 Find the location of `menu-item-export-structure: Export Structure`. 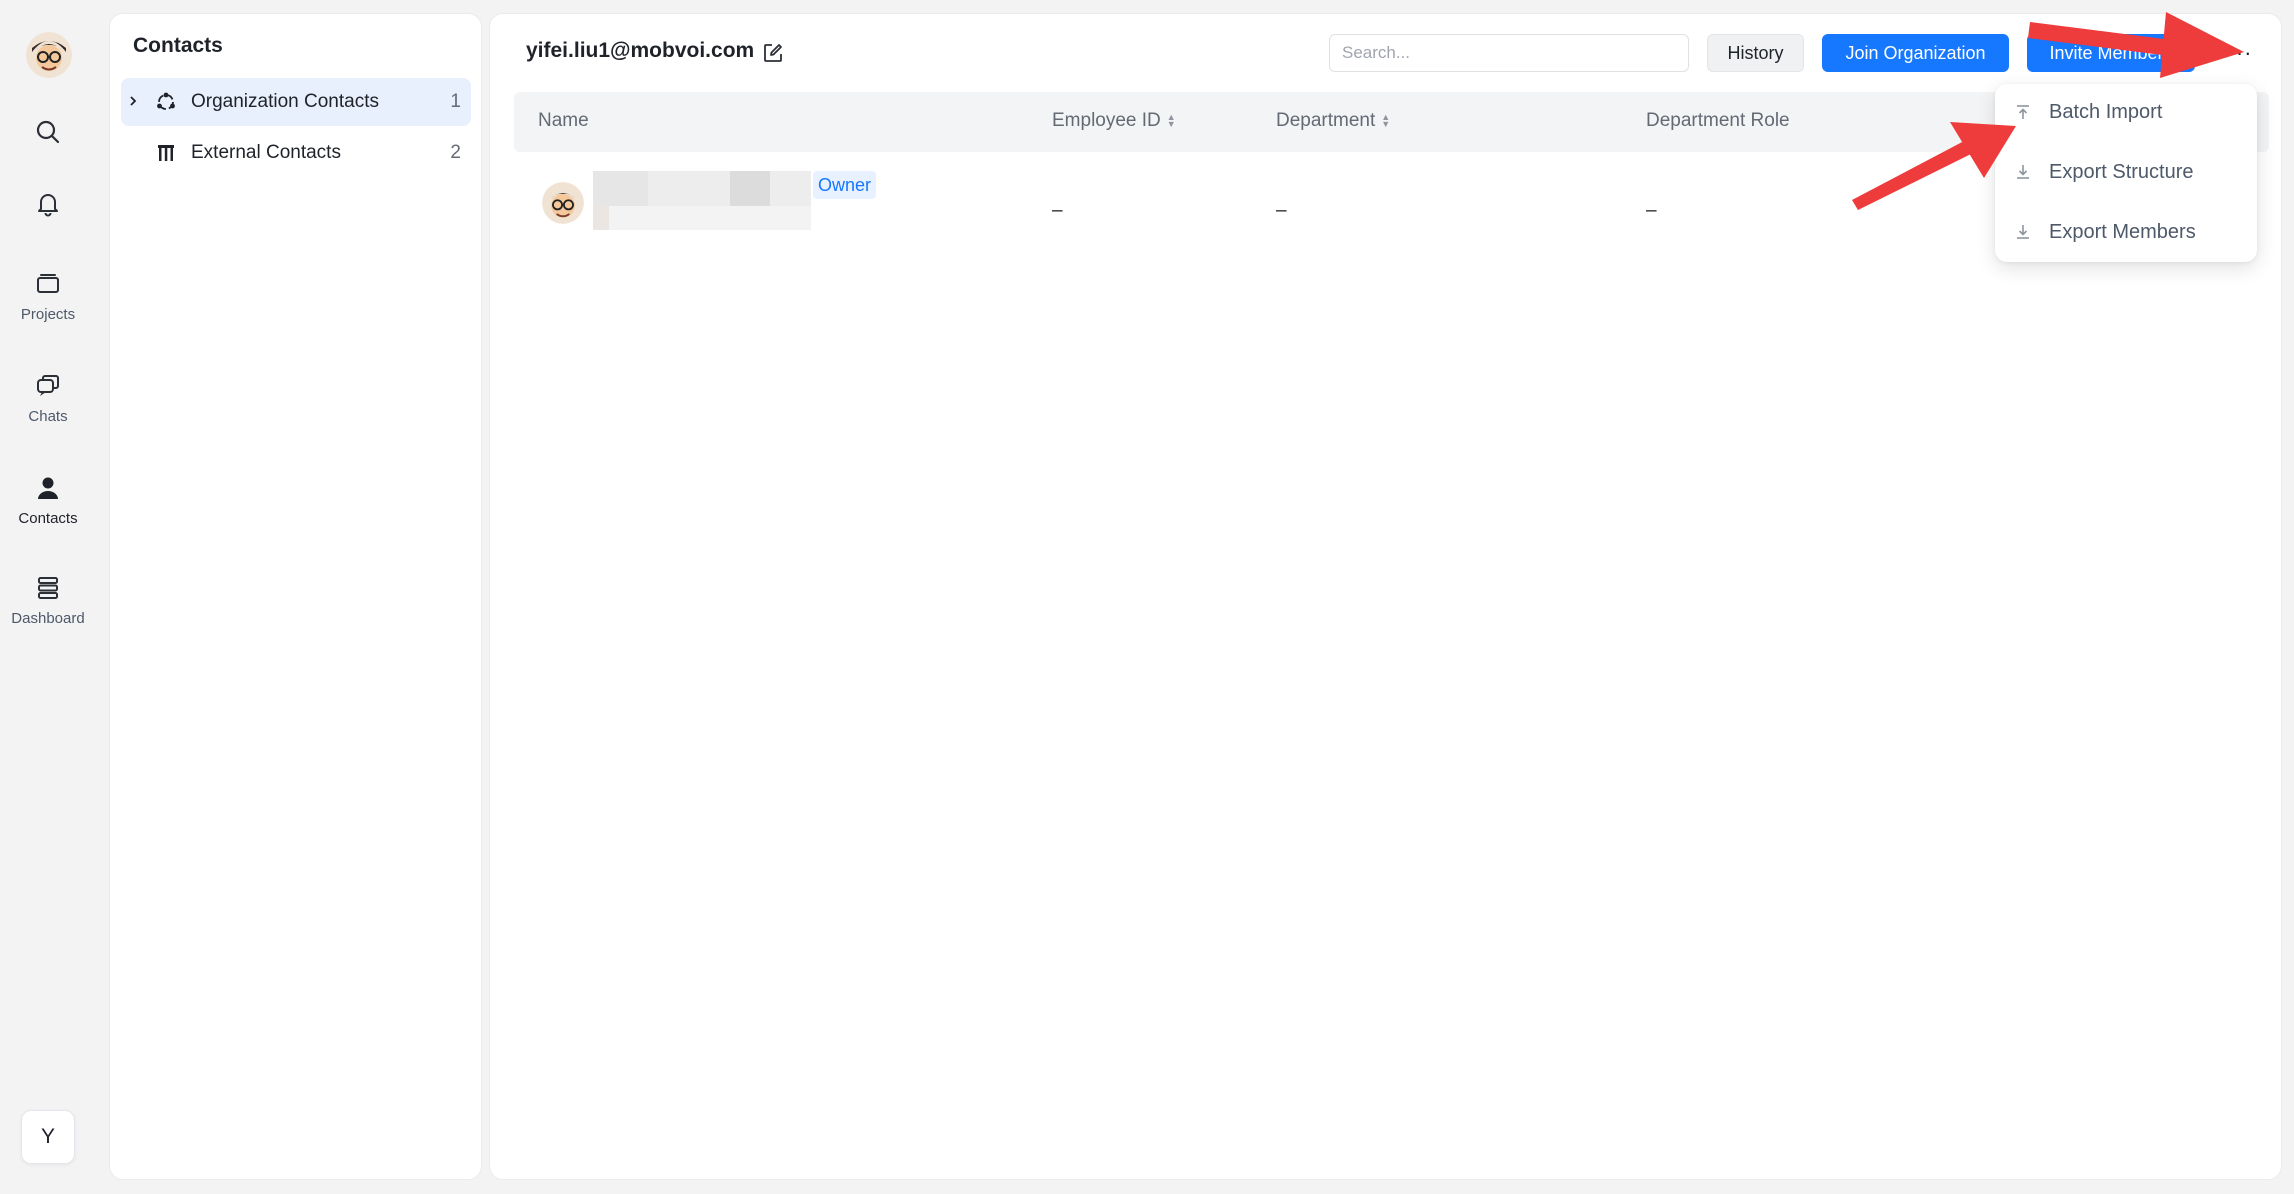

menu-item-export-structure: Export Structure is located at coordinates (2126, 172).